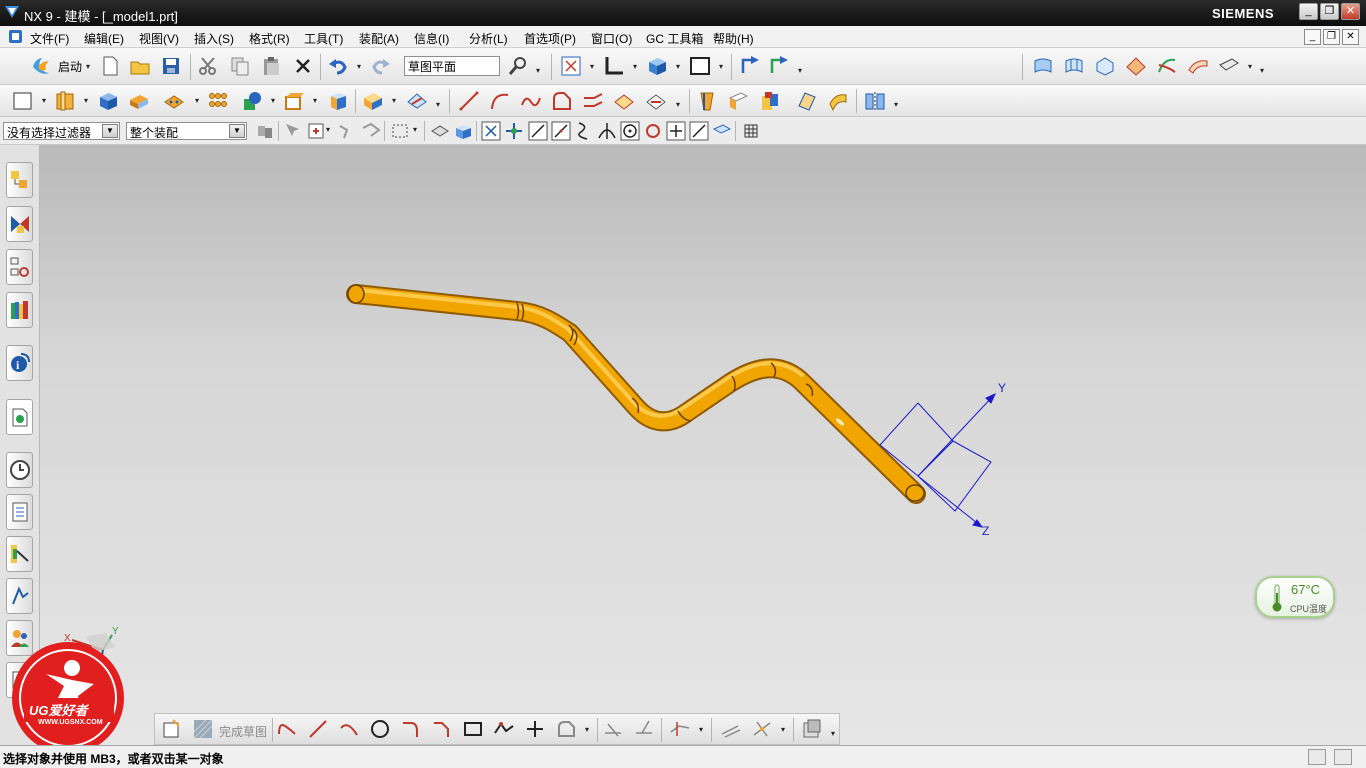 The width and height of the screenshot is (1366, 768). What do you see at coordinates (722, 131) in the screenshot?
I see `snap-face-icon` at bounding box center [722, 131].